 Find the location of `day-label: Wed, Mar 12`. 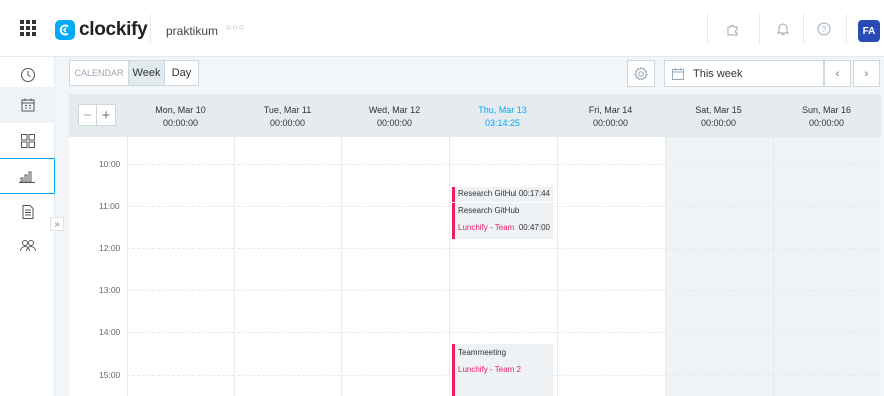

day-label: Wed, Mar 12 is located at coordinates (394, 110).